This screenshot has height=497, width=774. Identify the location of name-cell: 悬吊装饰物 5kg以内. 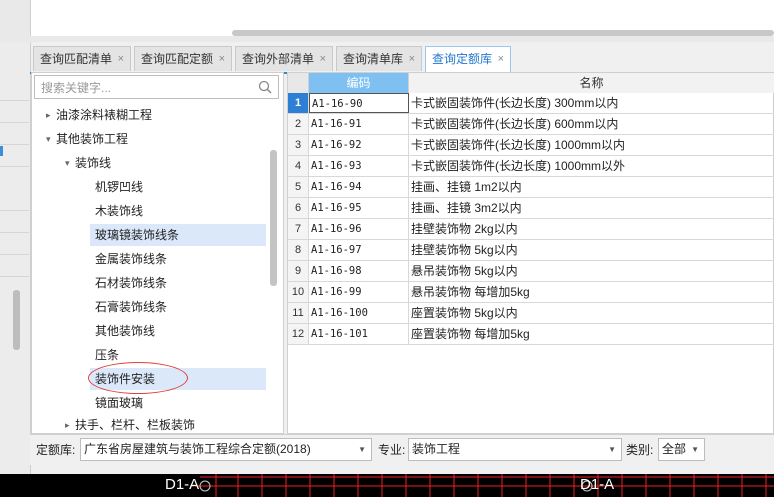
(591, 271).